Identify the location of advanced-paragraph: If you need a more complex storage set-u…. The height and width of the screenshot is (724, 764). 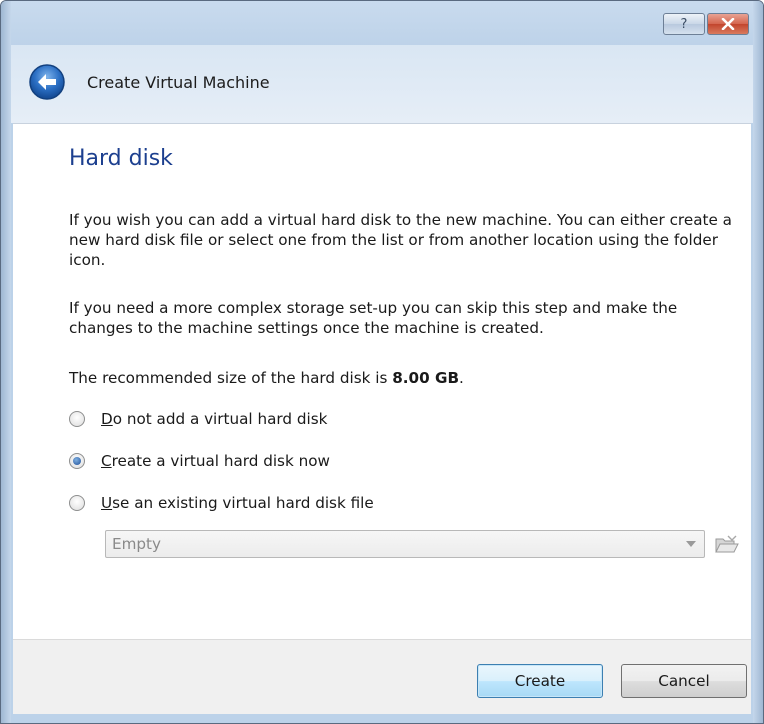
(373, 318).